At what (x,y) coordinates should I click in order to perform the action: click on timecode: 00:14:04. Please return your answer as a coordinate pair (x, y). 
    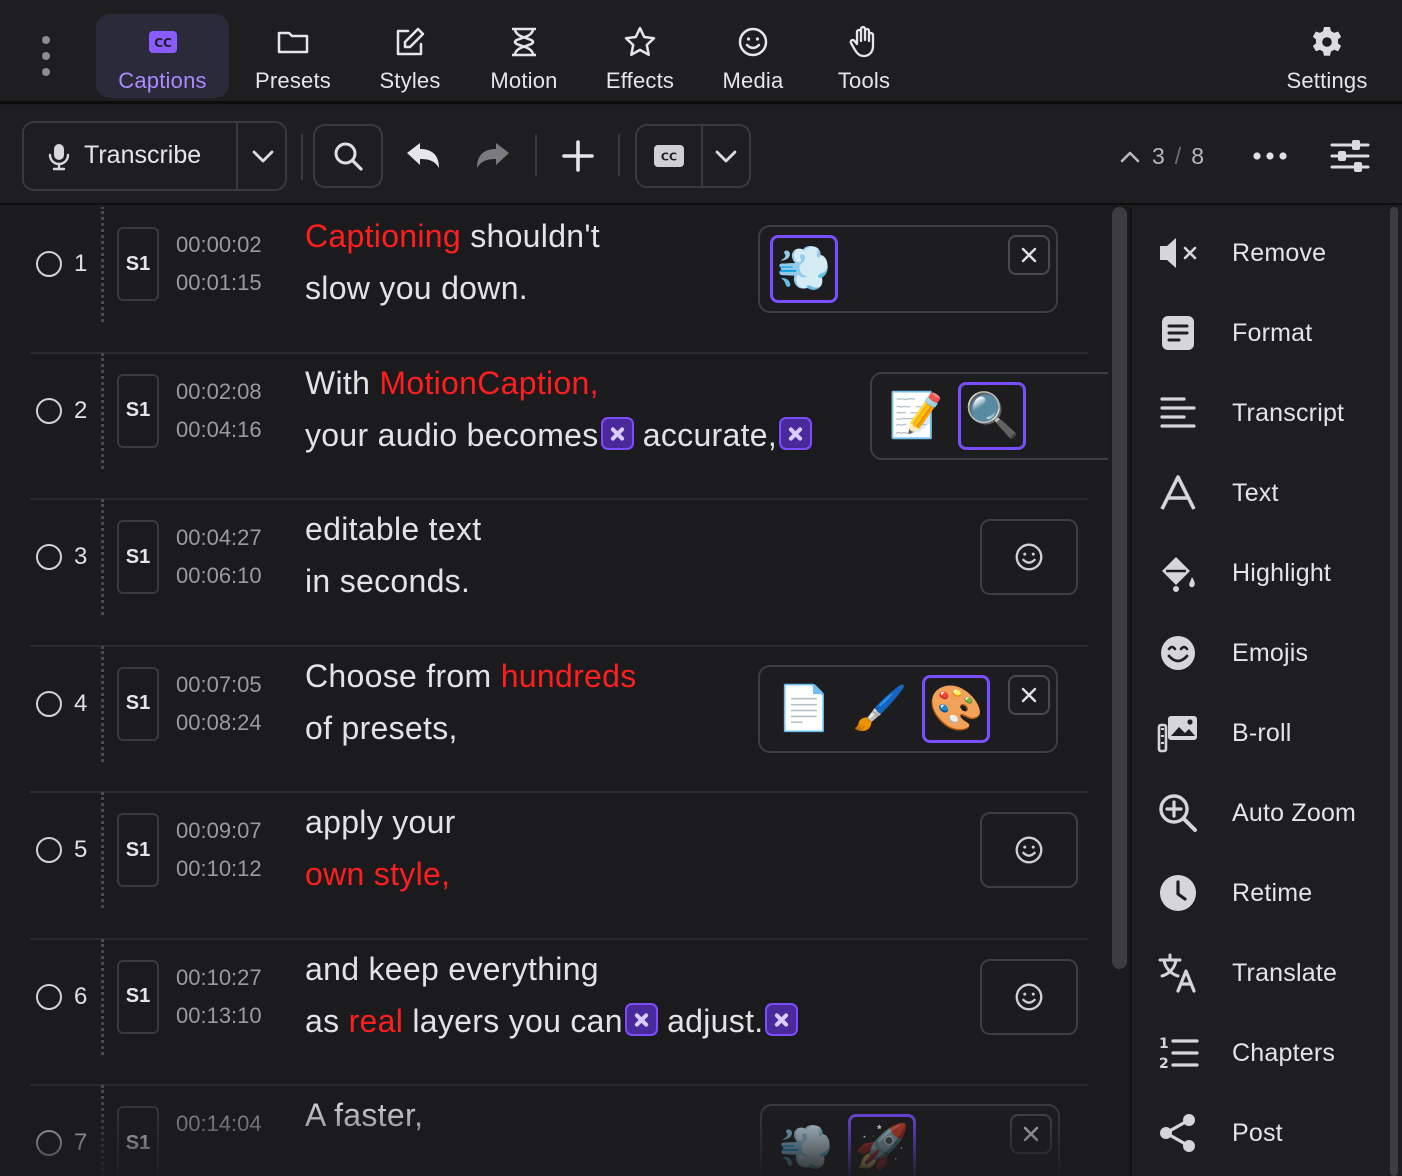
    Looking at the image, I should click on (219, 1124).